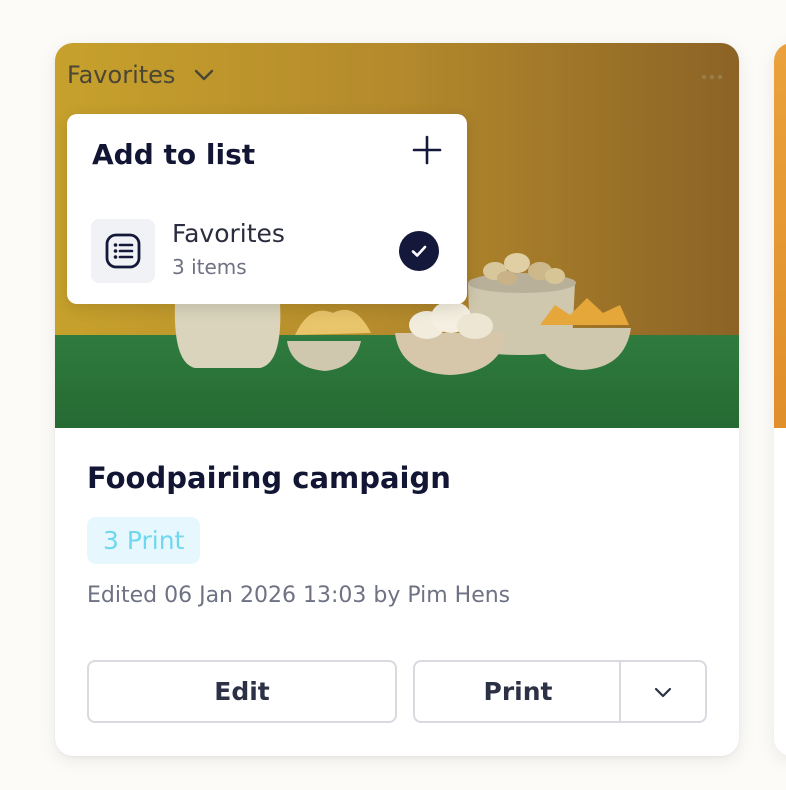  What do you see at coordinates (419, 251) in the screenshot?
I see `check-icon` at bounding box center [419, 251].